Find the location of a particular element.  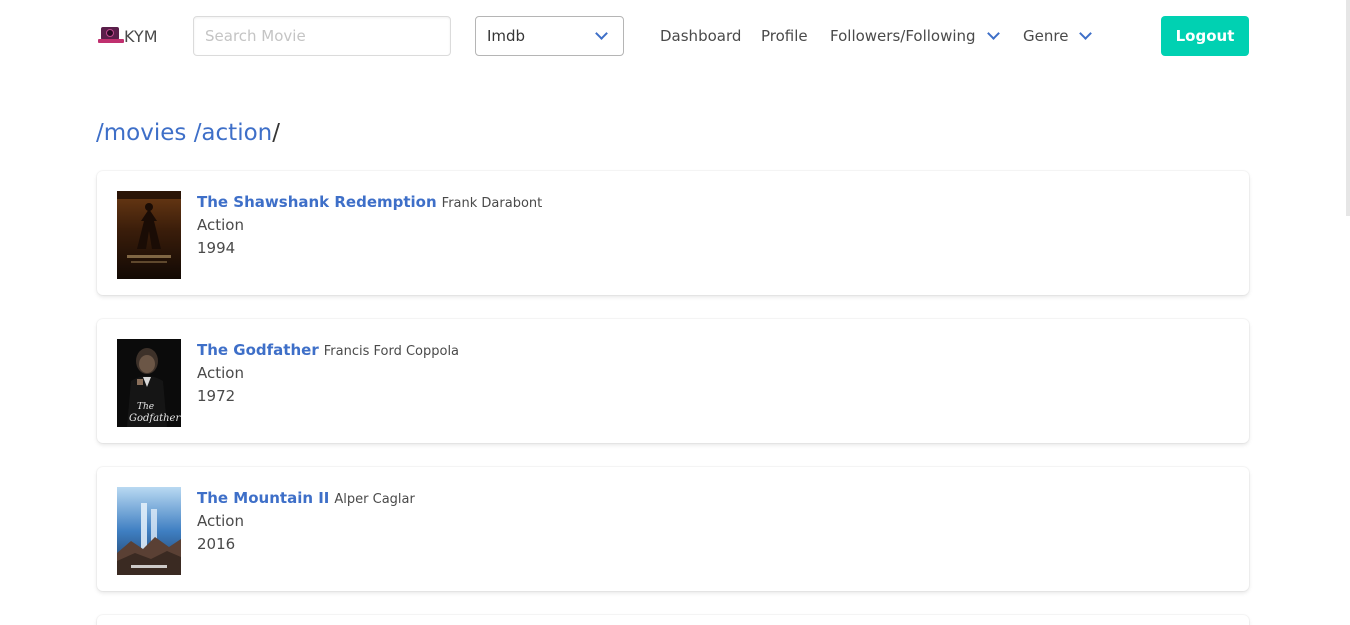

movie-title-link: The Shawshank Redemption is located at coordinates (317, 202).